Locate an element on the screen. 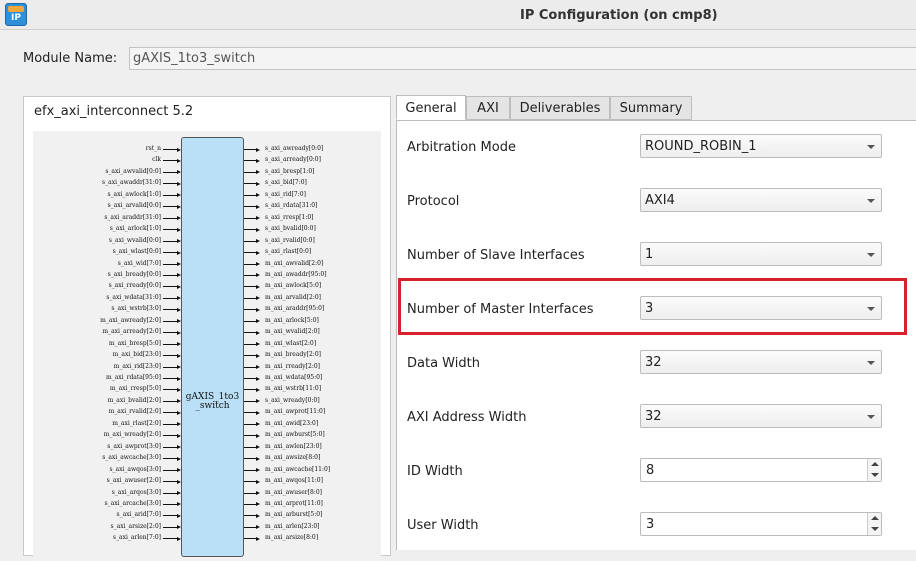  output-port-label: s_axi_rid[7:0] is located at coordinates (285, 194).